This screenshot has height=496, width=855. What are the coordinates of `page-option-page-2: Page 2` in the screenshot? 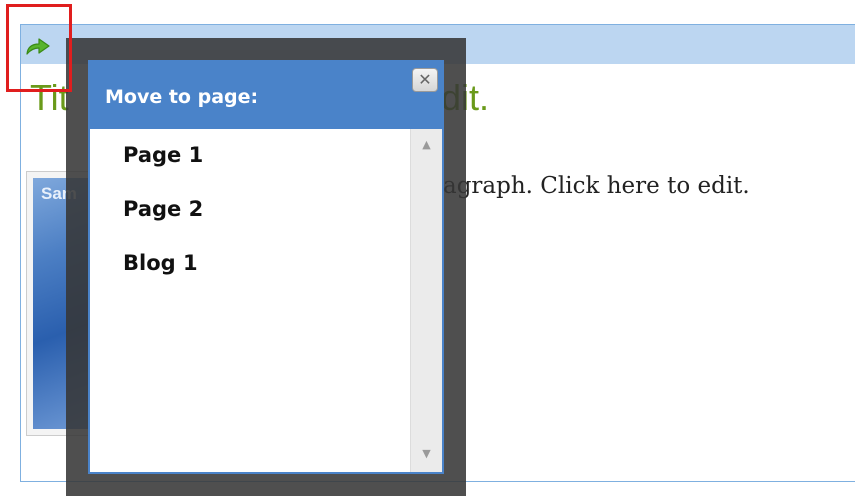 It's located at (163, 209).